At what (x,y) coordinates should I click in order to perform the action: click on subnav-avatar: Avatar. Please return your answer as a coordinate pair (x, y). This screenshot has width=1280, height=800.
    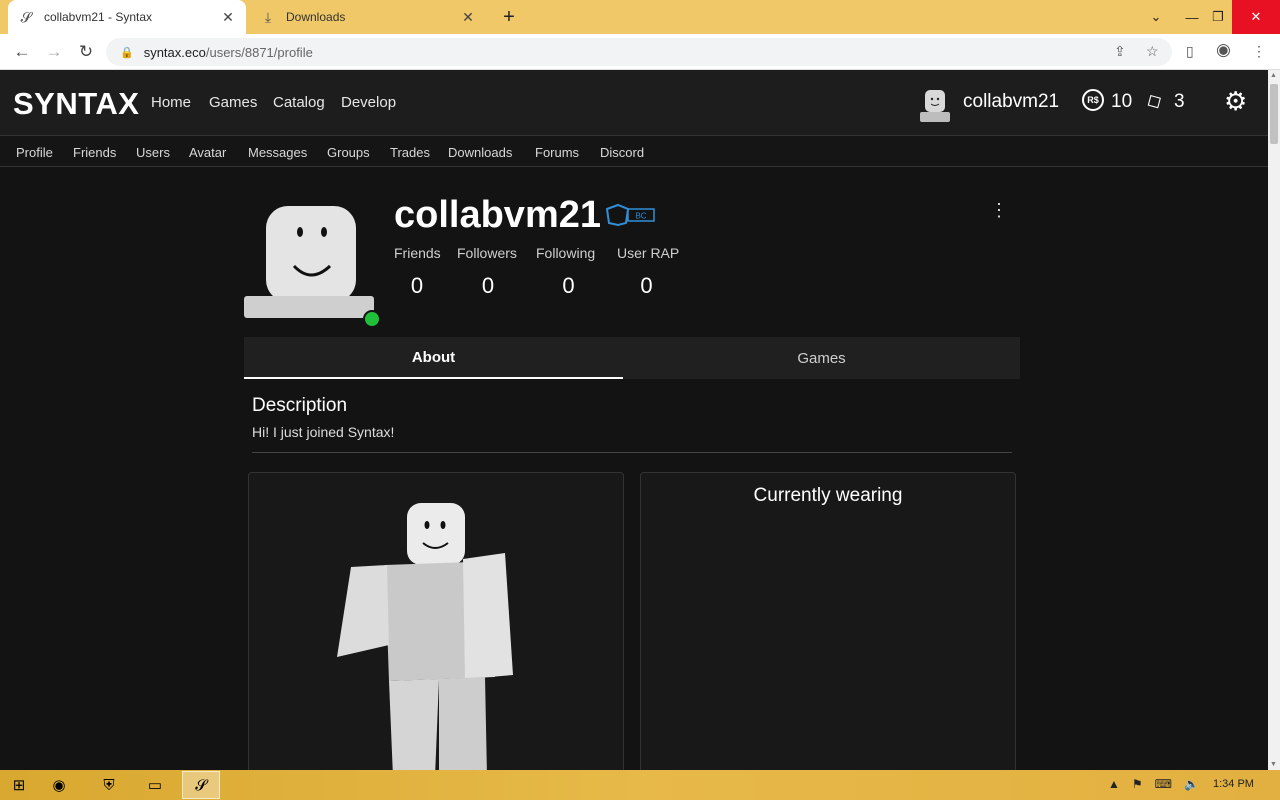
    Looking at the image, I should click on (207, 152).